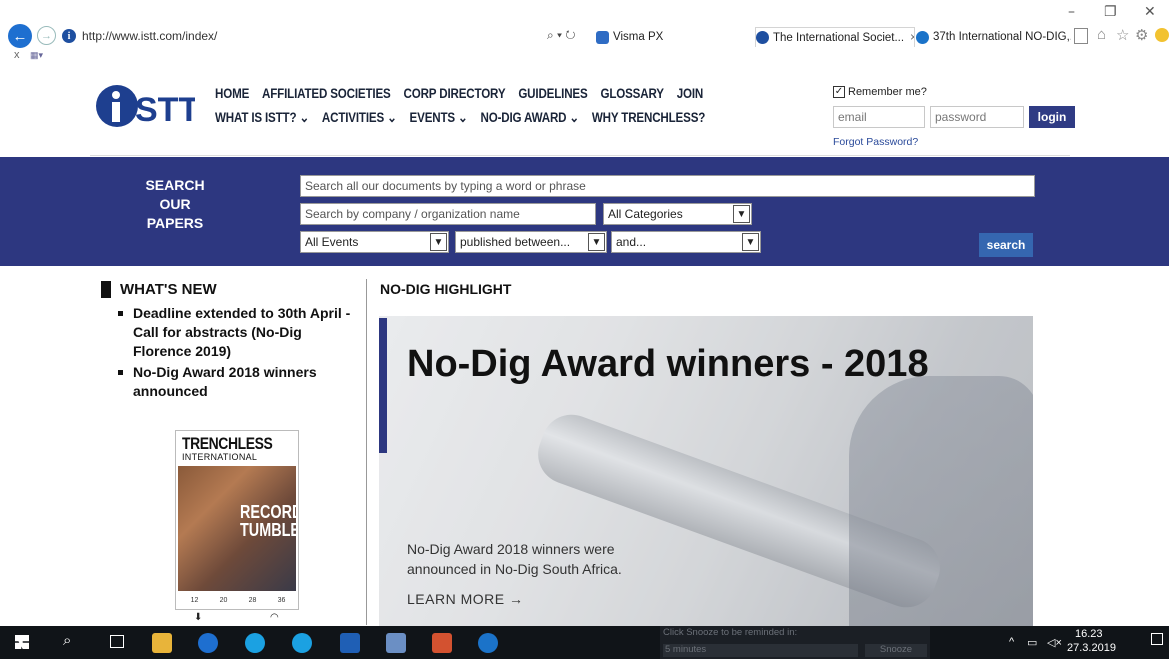  What do you see at coordinates (238, 382) in the screenshot?
I see `news-item-award: No-Dig Award 2018 winners announced` at bounding box center [238, 382].